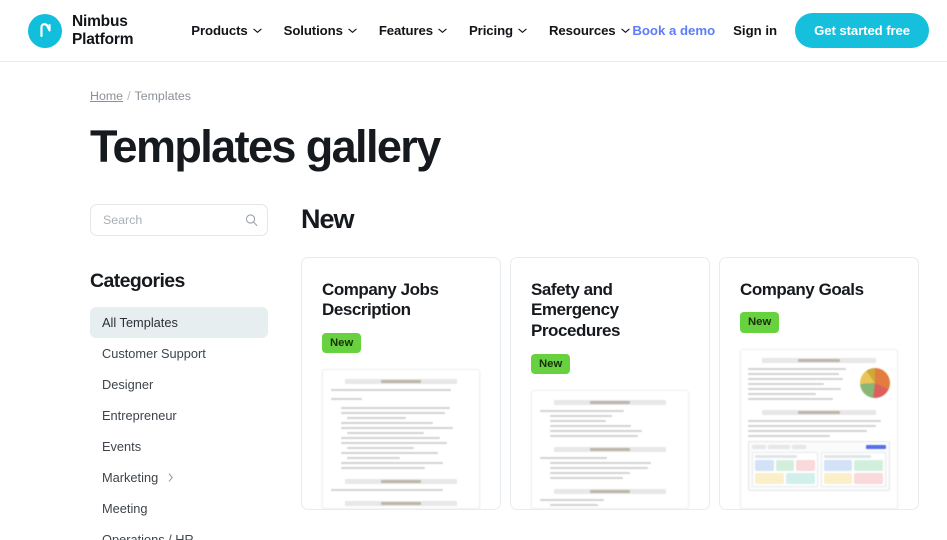  I want to click on sidebar-item-meeting: Meeting, so click(179, 508).